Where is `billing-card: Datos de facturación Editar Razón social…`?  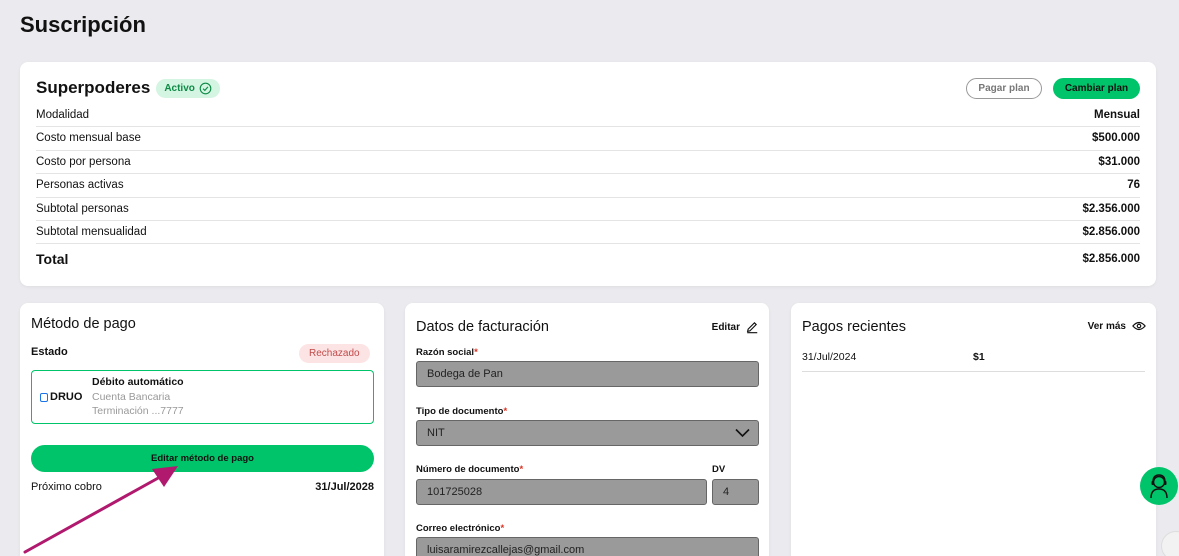
billing-card: Datos de facturación Editar Razón social… is located at coordinates (587, 429).